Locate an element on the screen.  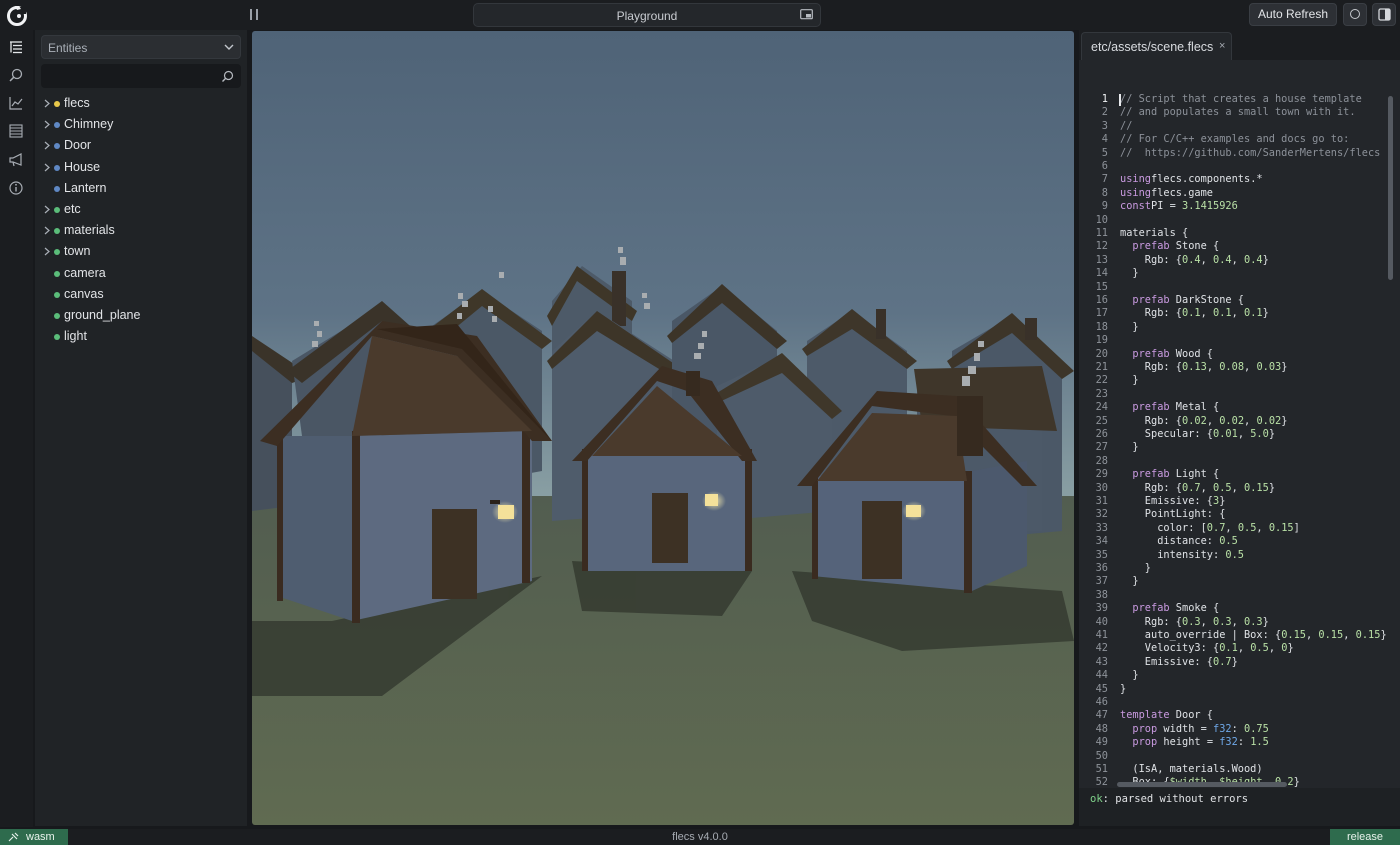
code-token: prefab is located at coordinates (1151, 474).